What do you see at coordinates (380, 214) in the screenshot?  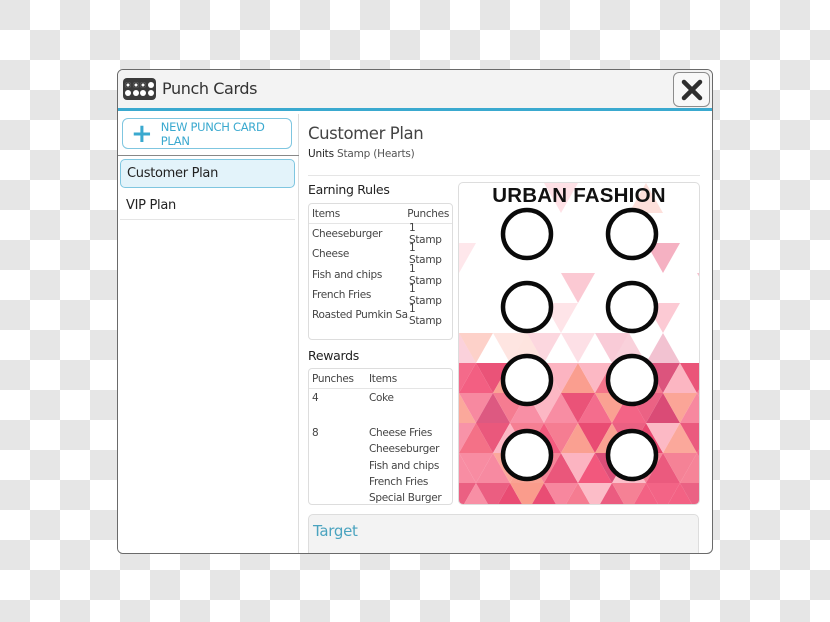 I see `table-header: Items Punches` at bounding box center [380, 214].